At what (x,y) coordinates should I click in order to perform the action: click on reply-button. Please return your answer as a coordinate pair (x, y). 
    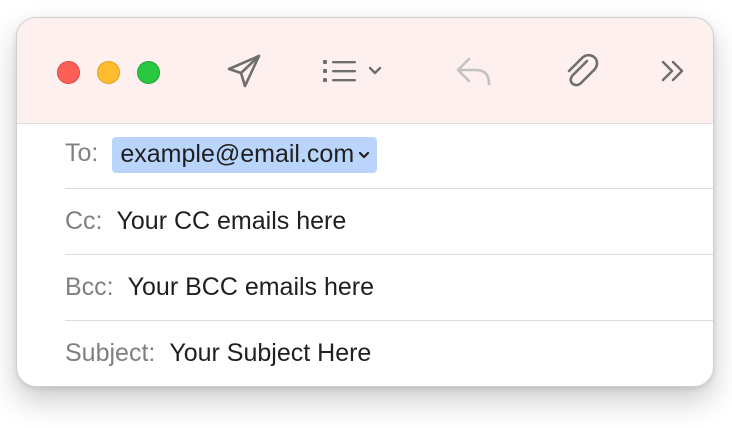
    Looking at the image, I should click on (474, 71).